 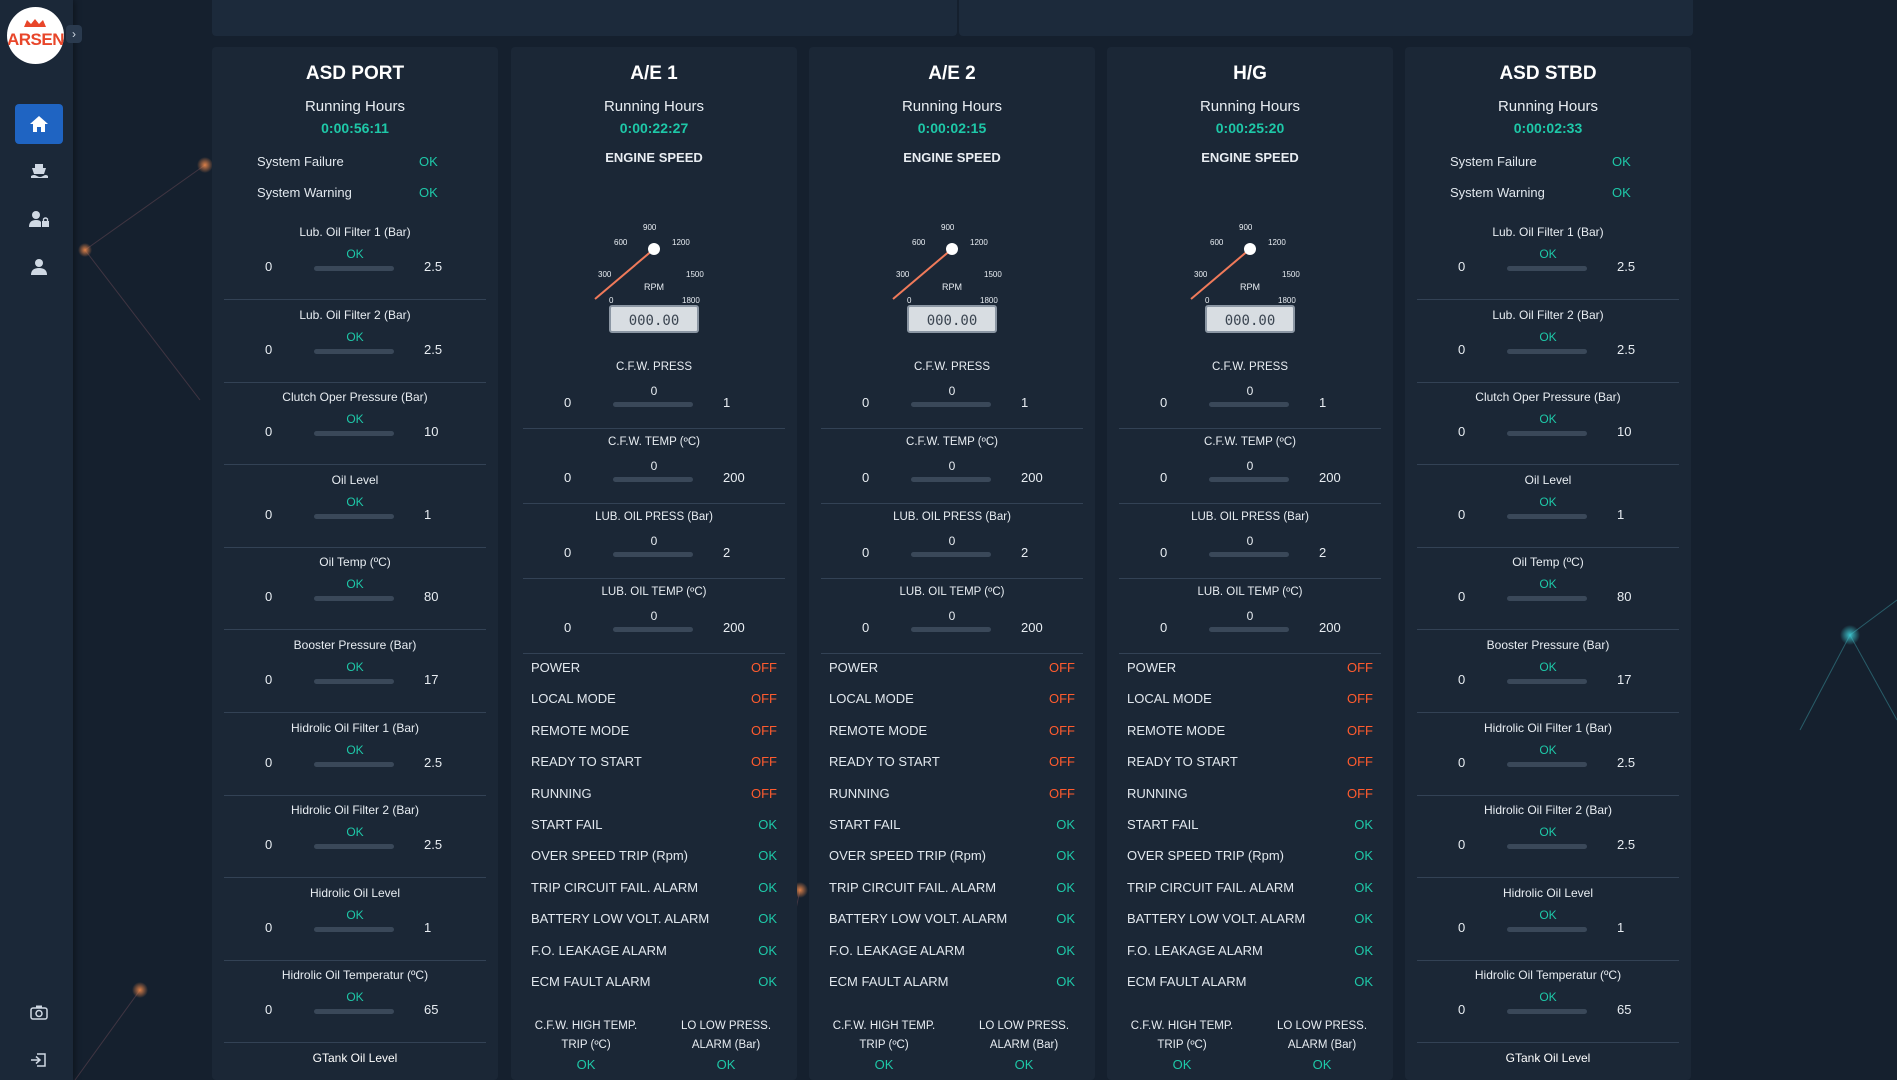 What do you see at coordinates (650, 227) in the screenshot?
I see `rpm-tick-label: 900` at bounding box center [650, 227].